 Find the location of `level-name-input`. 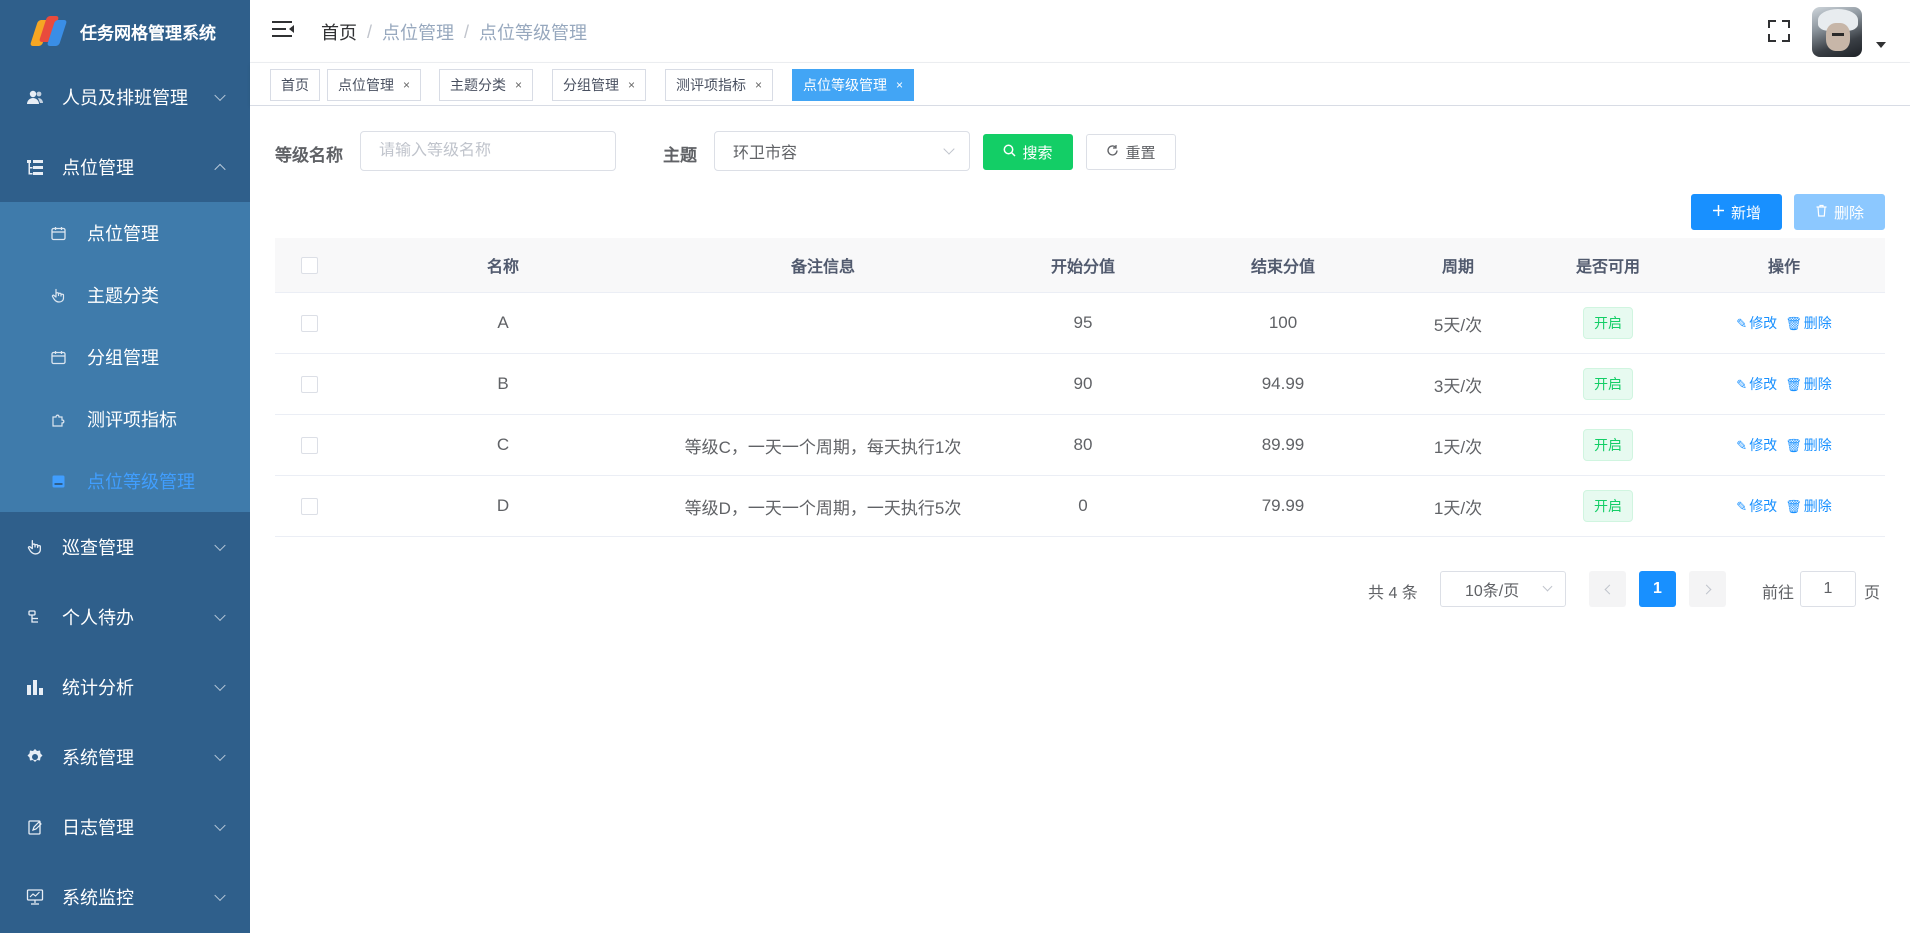

level-name-input is located at coordinates (497, 151).